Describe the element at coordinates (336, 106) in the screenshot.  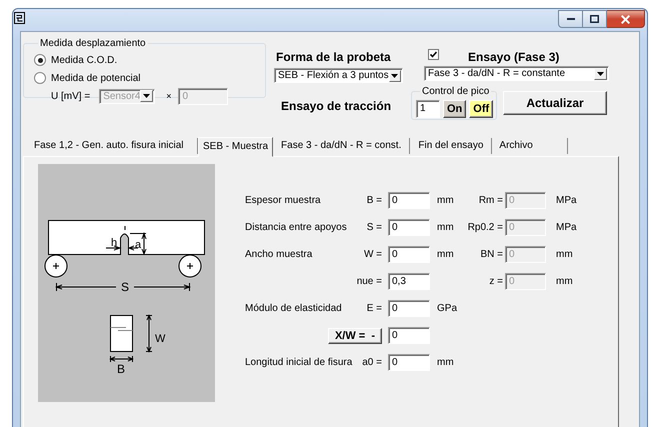
I see `section-title: Ensayo de tracción` at that location.